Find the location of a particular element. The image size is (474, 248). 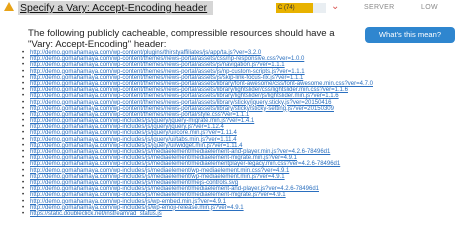

whats-this-mean-button: What's this mean? is located at coordinates (410, 35).